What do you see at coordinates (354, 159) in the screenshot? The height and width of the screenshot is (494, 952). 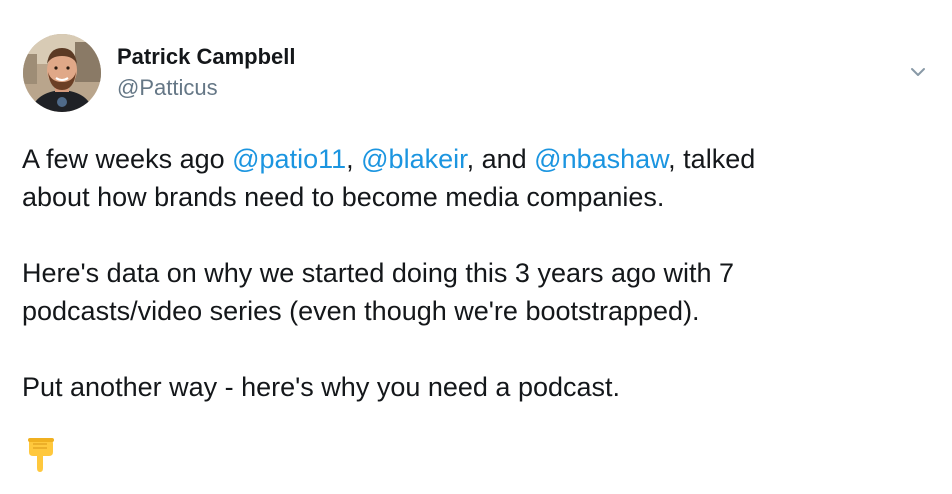 I see `tweet-text-segment: ,` at bounding box center [354, 159].